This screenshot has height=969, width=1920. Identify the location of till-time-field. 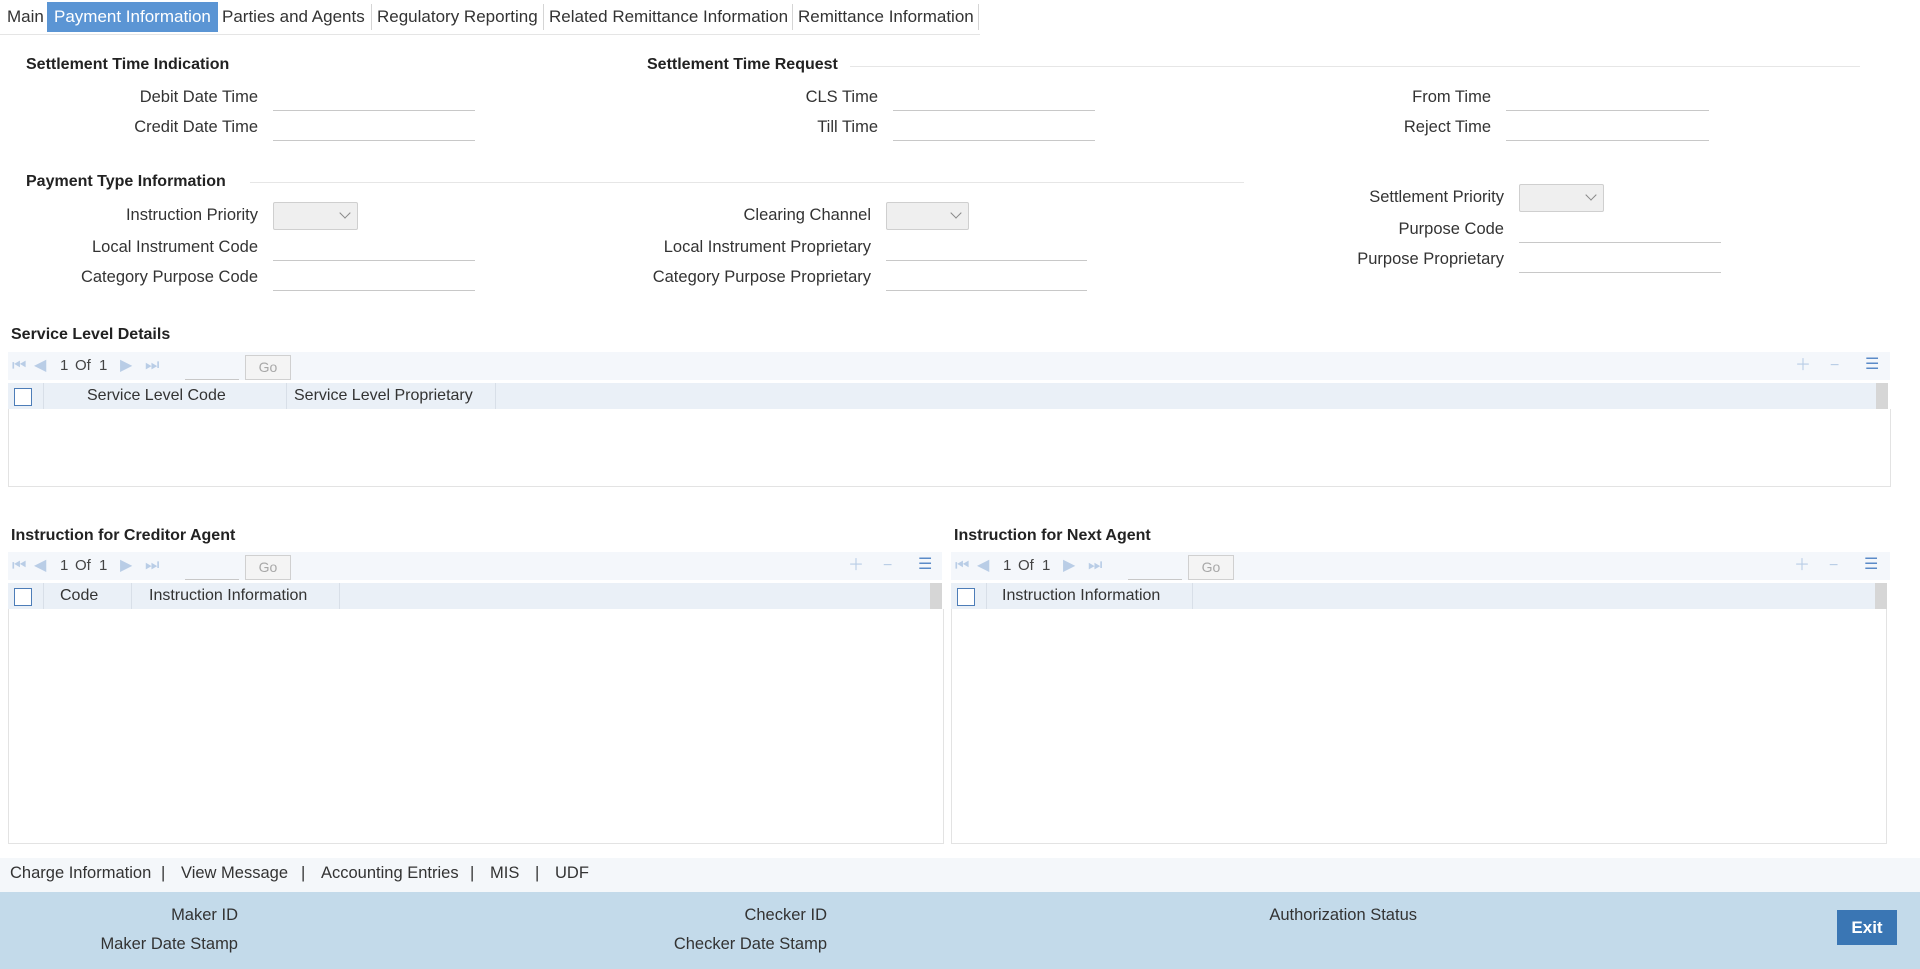
(994, 129).